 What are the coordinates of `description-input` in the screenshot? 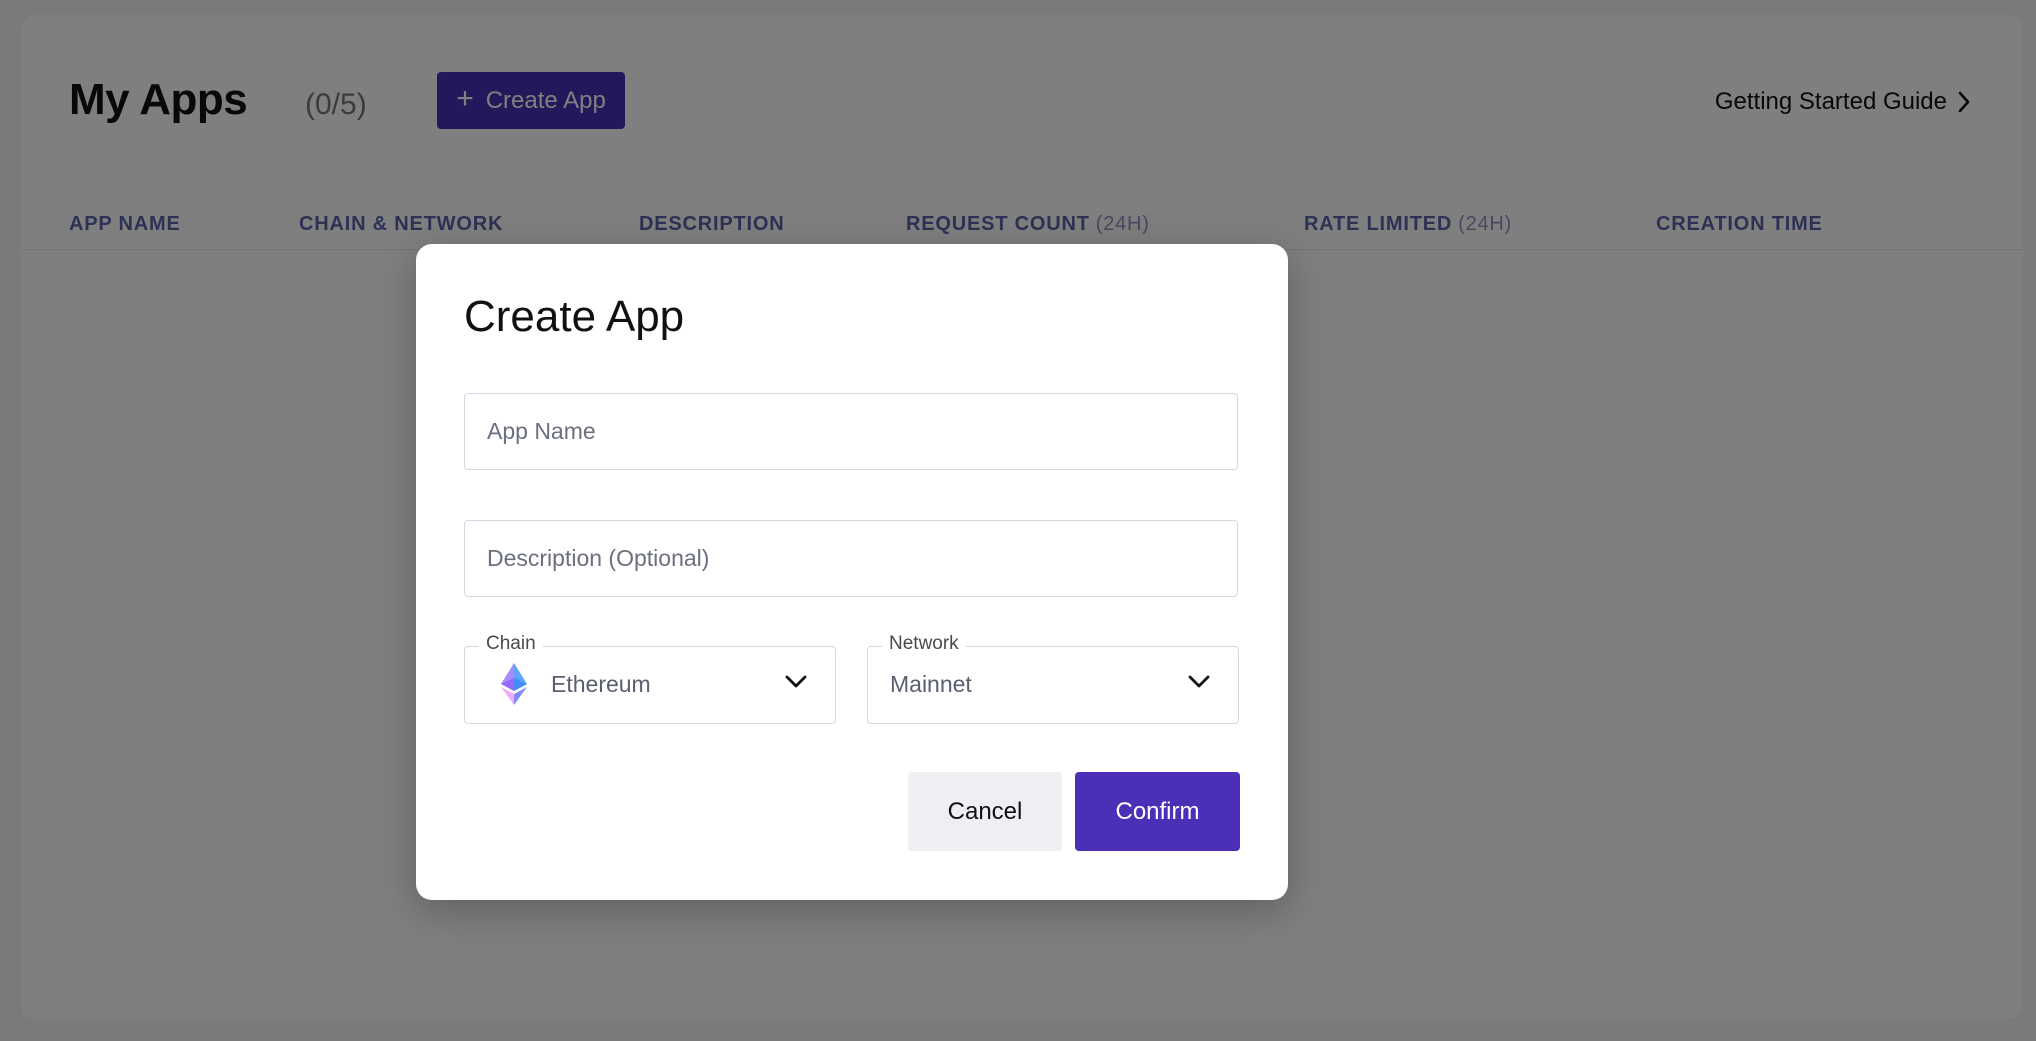 It's located at (851, 558).